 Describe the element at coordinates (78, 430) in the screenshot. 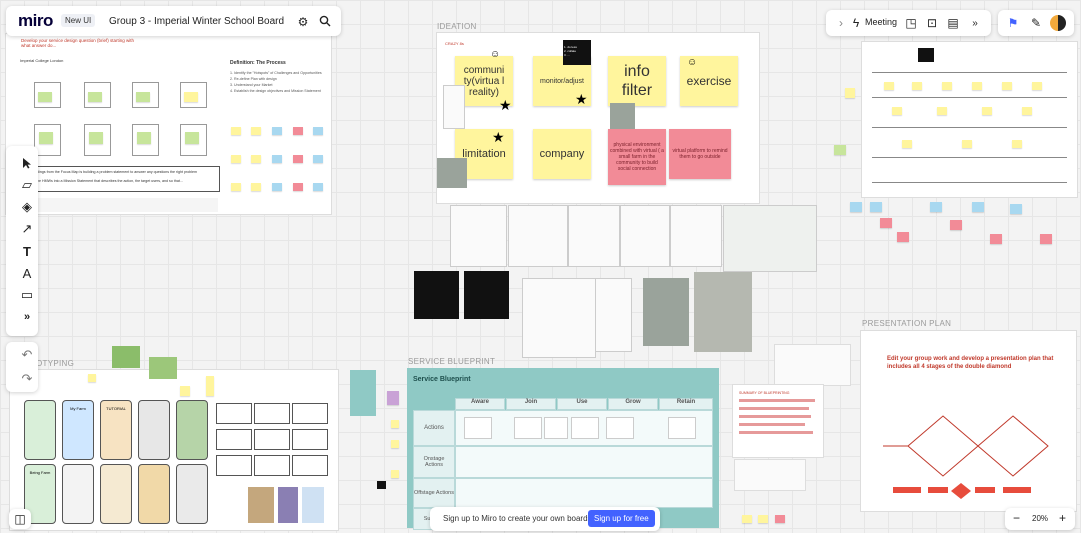

I see `phone-mockup: My Farm` at that location.